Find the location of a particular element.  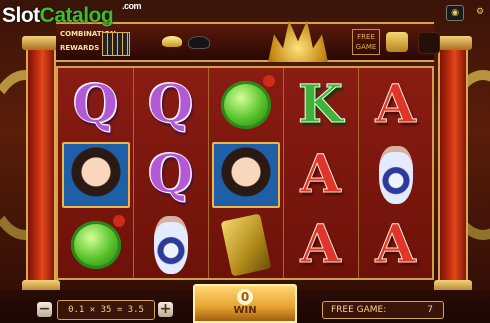

golden-crown-icon is located at coordinates (298, 41).